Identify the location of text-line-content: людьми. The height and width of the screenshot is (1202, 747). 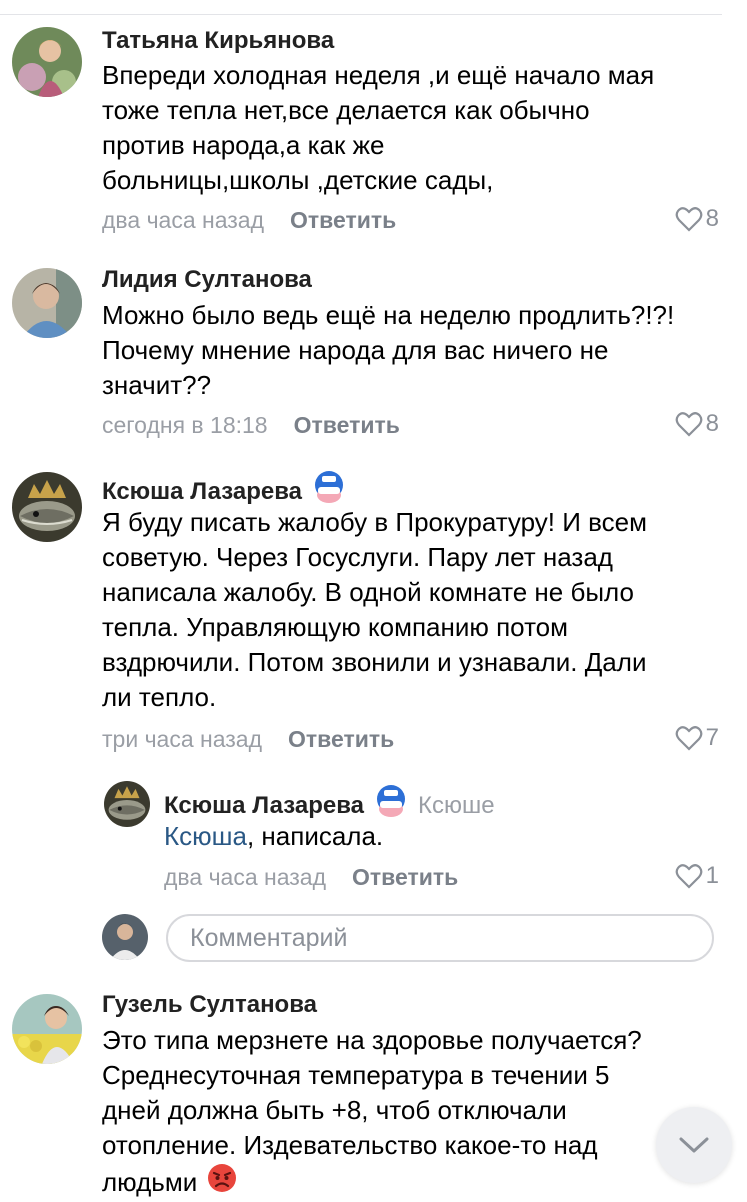
(150, 1182).